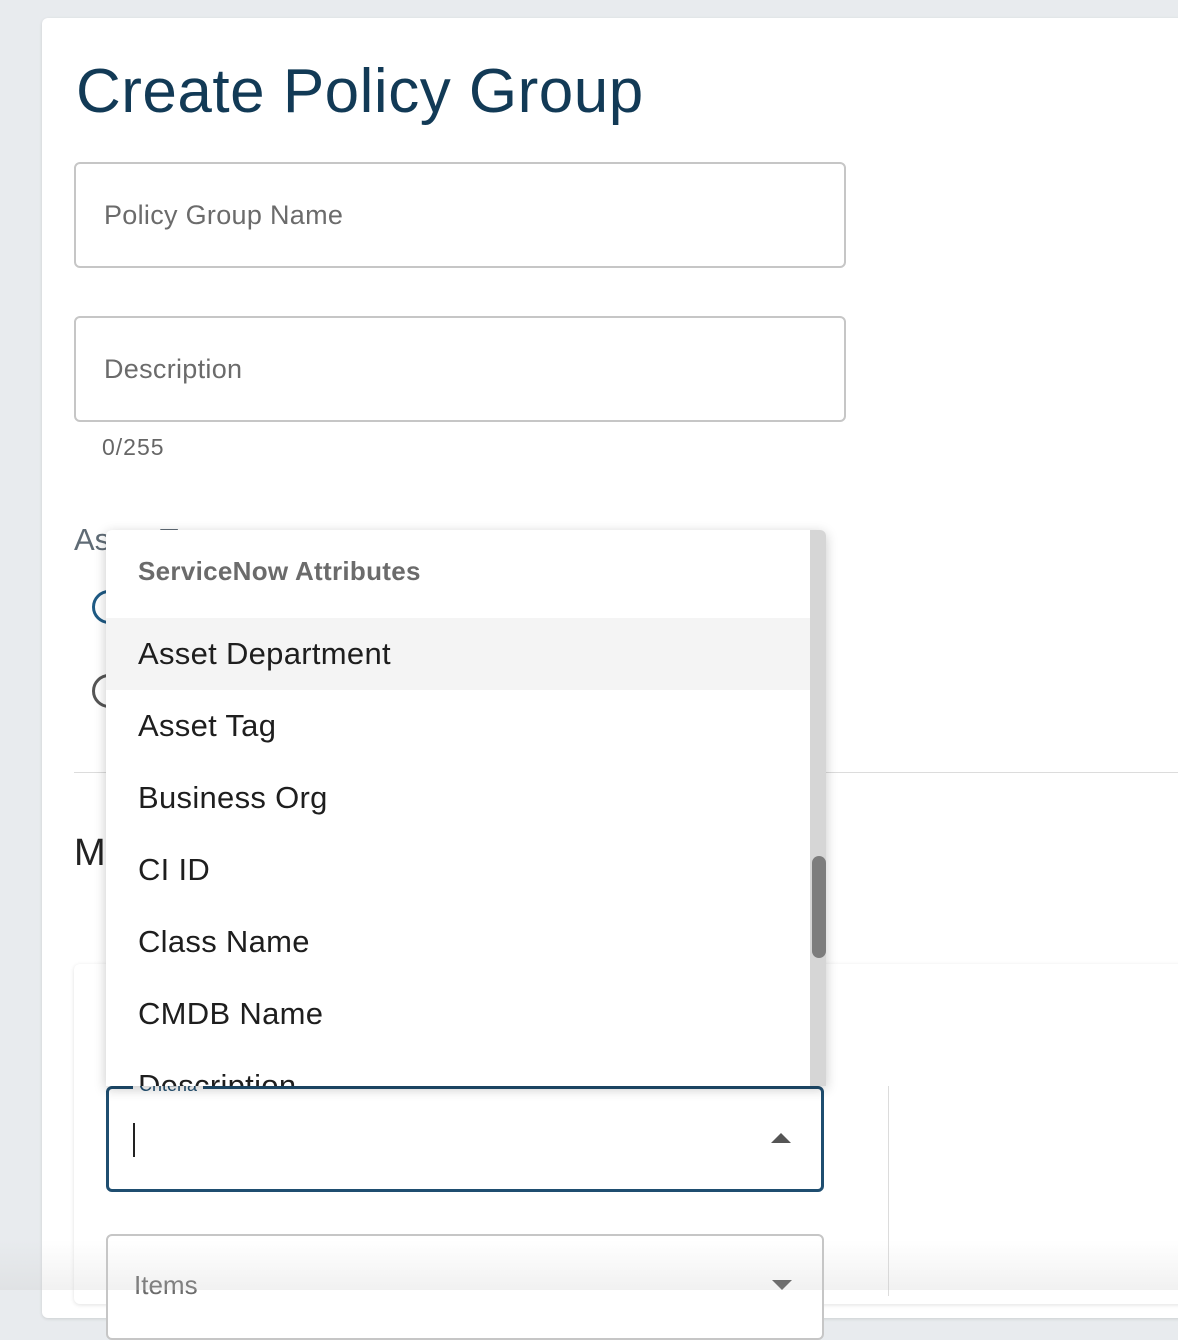 This screenshot has width=1178, height=1340. What do you see at coordinates (458, 1014) in the screenshot?
I see `option-cmdb-name: CMDB Name` at bounding box center [458, 1014].